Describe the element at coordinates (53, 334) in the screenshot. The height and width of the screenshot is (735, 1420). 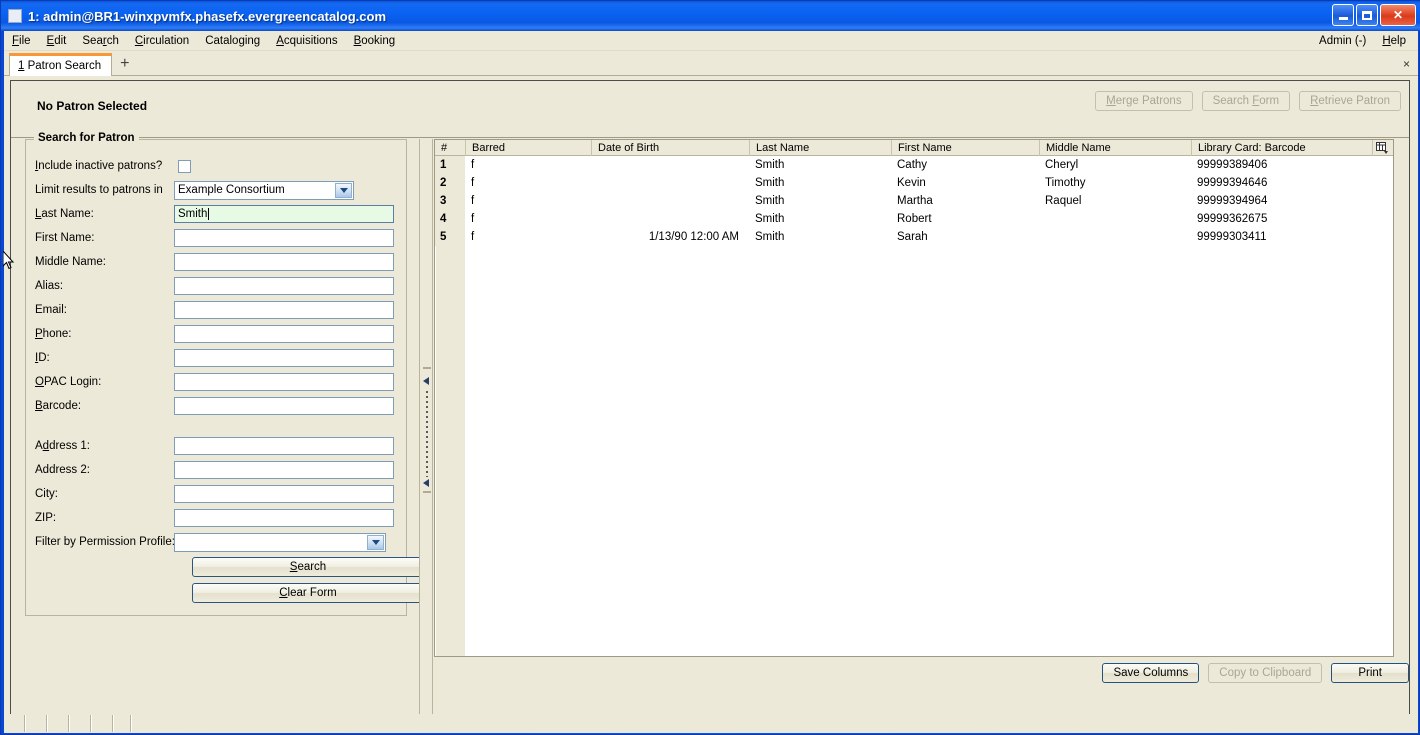
I see `phone-label: Phone:` at that location.